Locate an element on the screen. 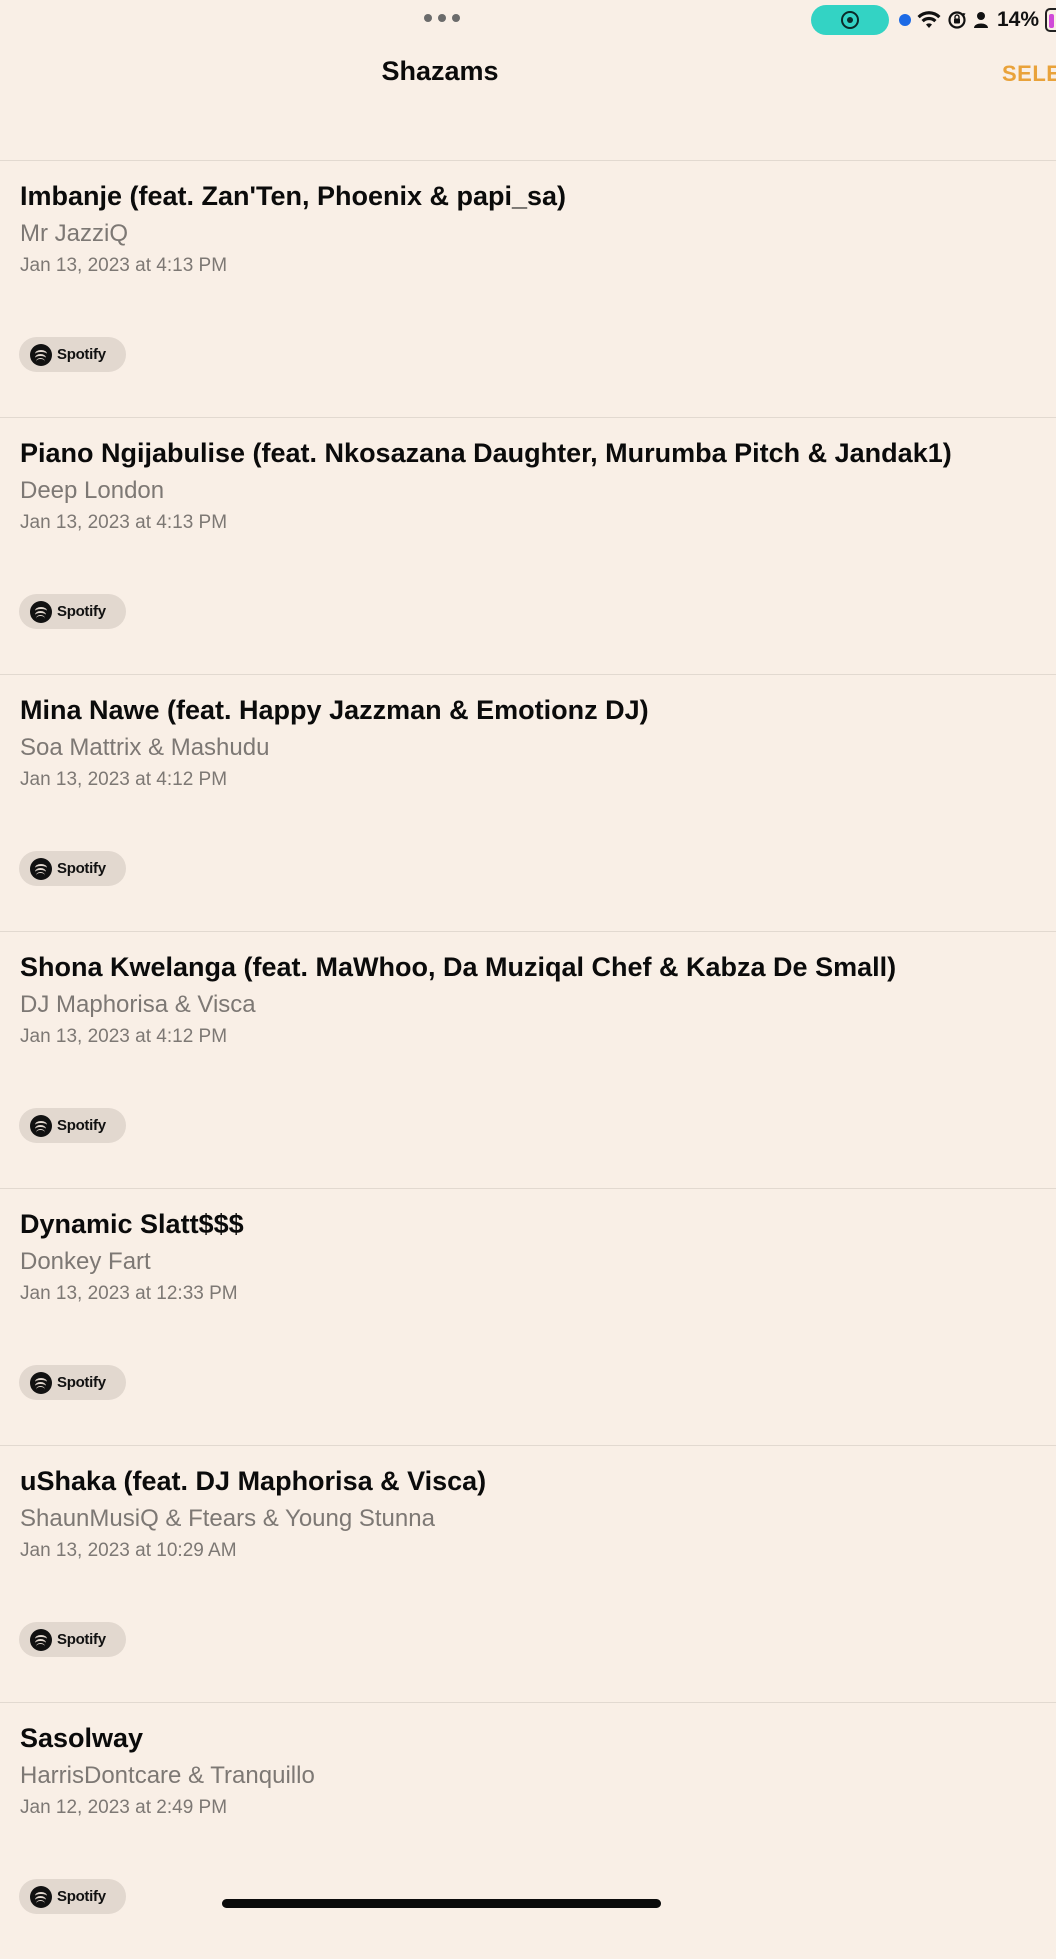 The image size is (1056, 1959). song-title: uShaka (feat. DJ Maphorisa & Visca) is located at coordinates (253, 1481).